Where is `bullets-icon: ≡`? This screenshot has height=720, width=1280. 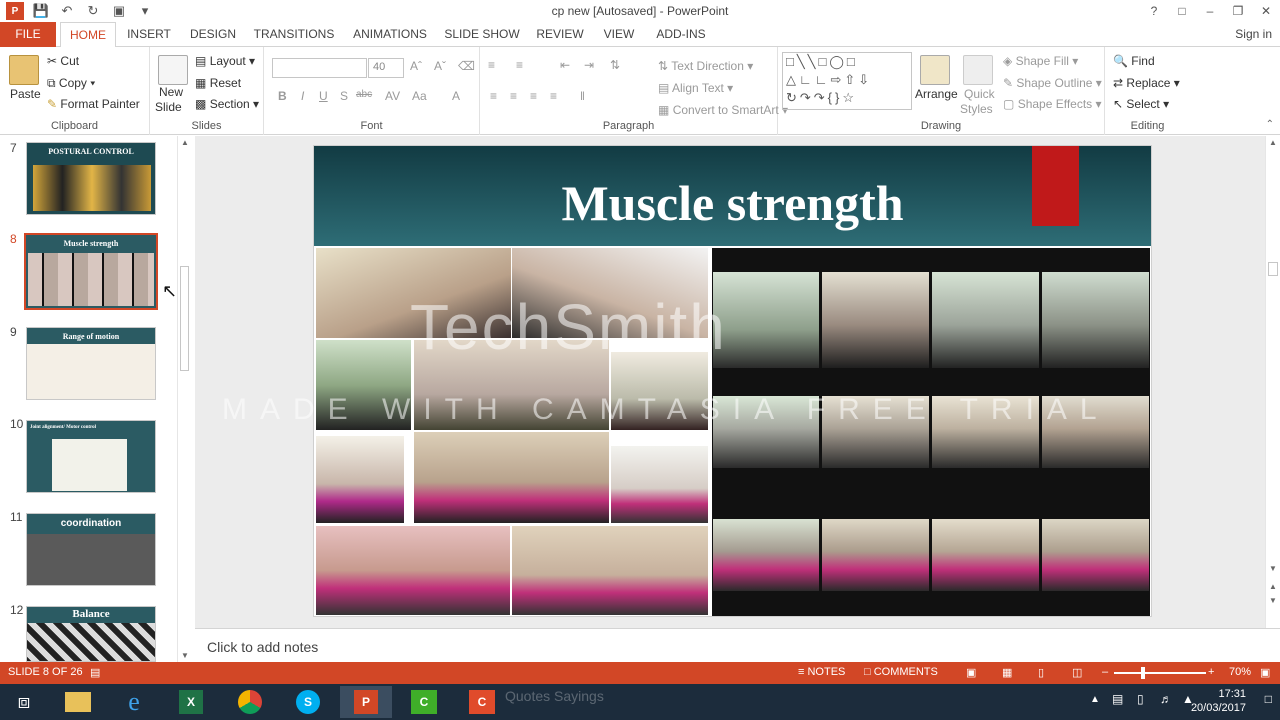
bullets-icon: ≡ is located at coordinates (491, 65).